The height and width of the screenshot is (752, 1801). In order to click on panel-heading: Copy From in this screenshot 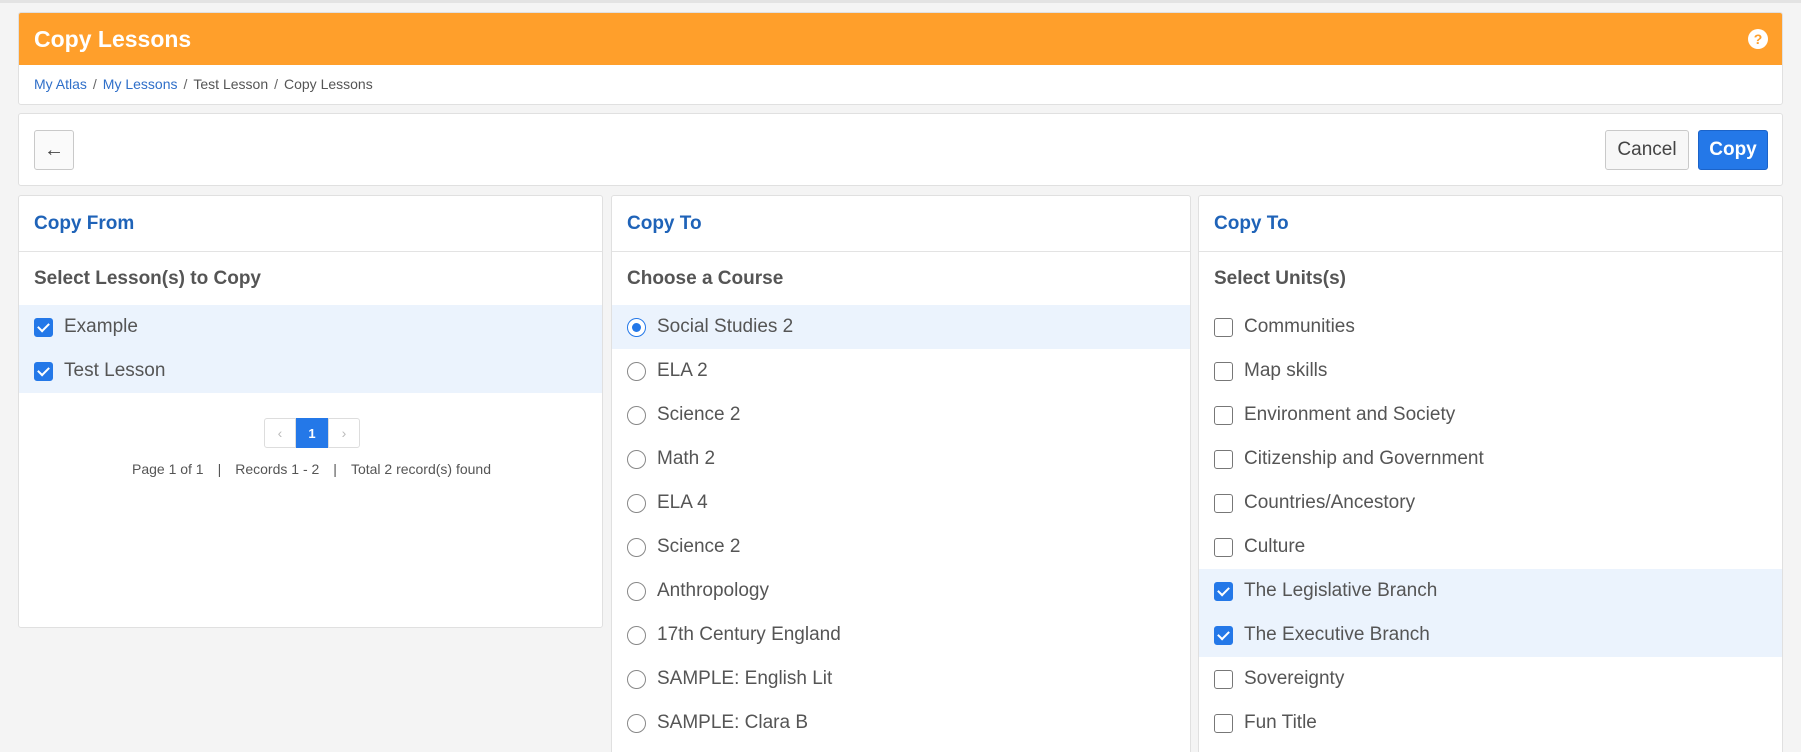, I will do `click(310, 224)`.